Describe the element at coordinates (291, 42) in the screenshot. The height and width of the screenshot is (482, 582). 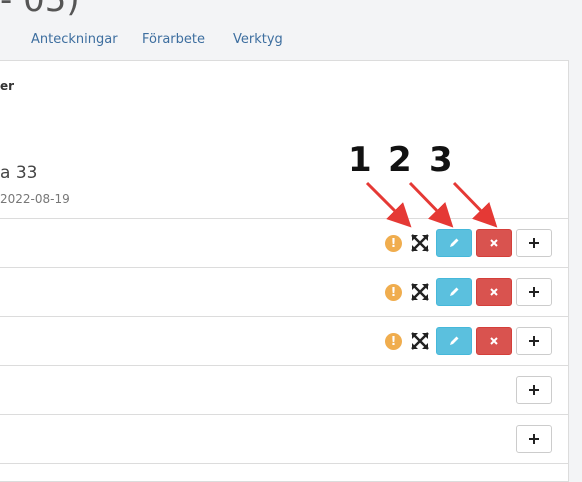
I see `tab-bar: Anteckningar Förarbete Verktyg` at that location.